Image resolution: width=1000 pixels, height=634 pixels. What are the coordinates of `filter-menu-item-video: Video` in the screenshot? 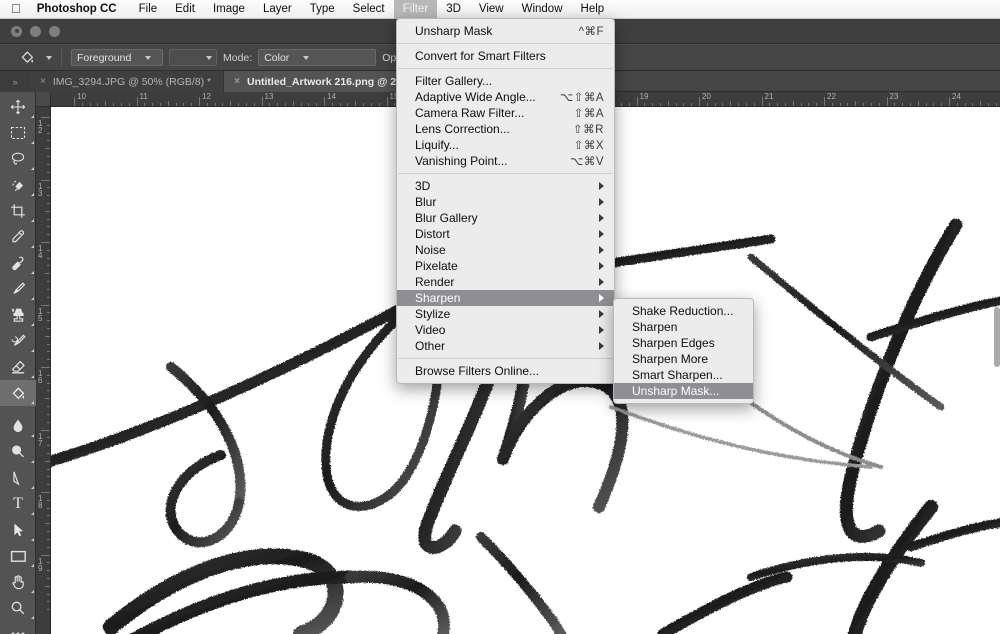 It's located at (505, 330).